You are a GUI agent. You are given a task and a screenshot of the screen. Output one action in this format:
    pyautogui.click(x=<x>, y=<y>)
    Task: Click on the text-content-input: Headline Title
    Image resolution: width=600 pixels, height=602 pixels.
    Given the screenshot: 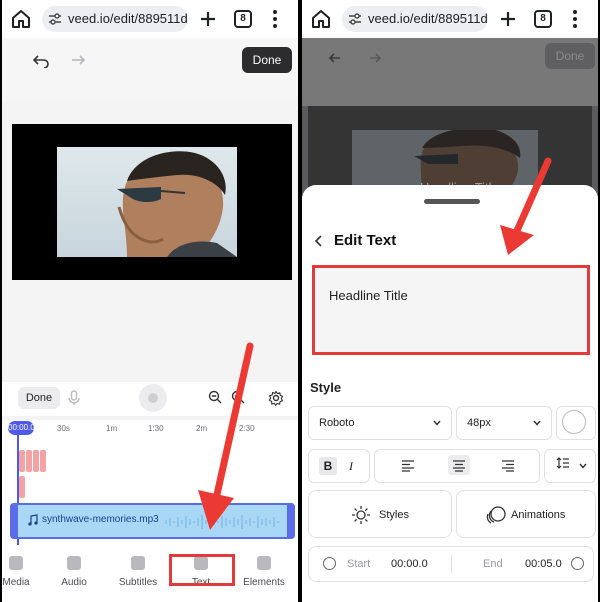 What is the action you would take?
    pyautogui.click(x=451, y=310)
    